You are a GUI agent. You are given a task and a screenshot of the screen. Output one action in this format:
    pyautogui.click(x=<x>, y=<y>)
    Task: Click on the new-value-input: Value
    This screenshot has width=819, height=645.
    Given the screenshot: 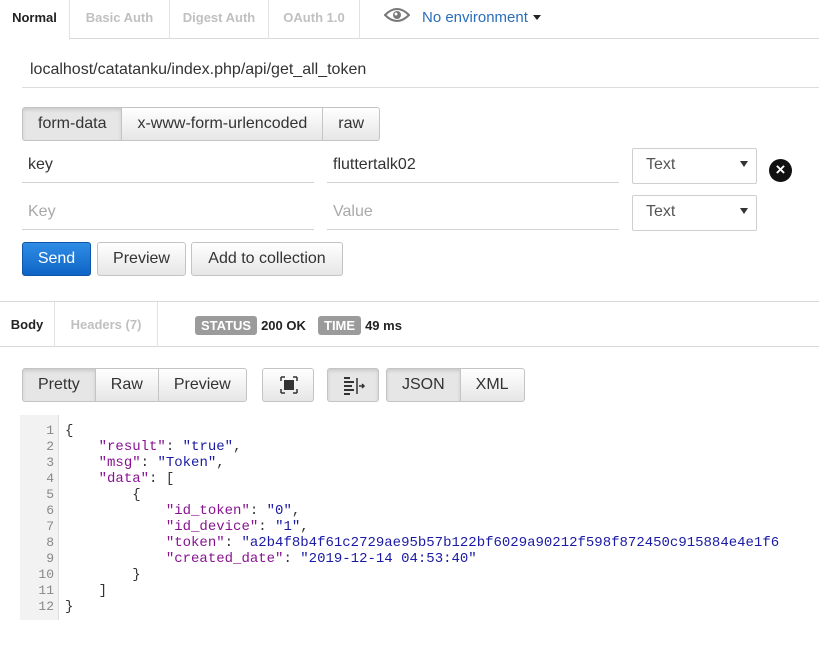 What is the action you would take?
    pyautogui.click(x=473, y=213)
    